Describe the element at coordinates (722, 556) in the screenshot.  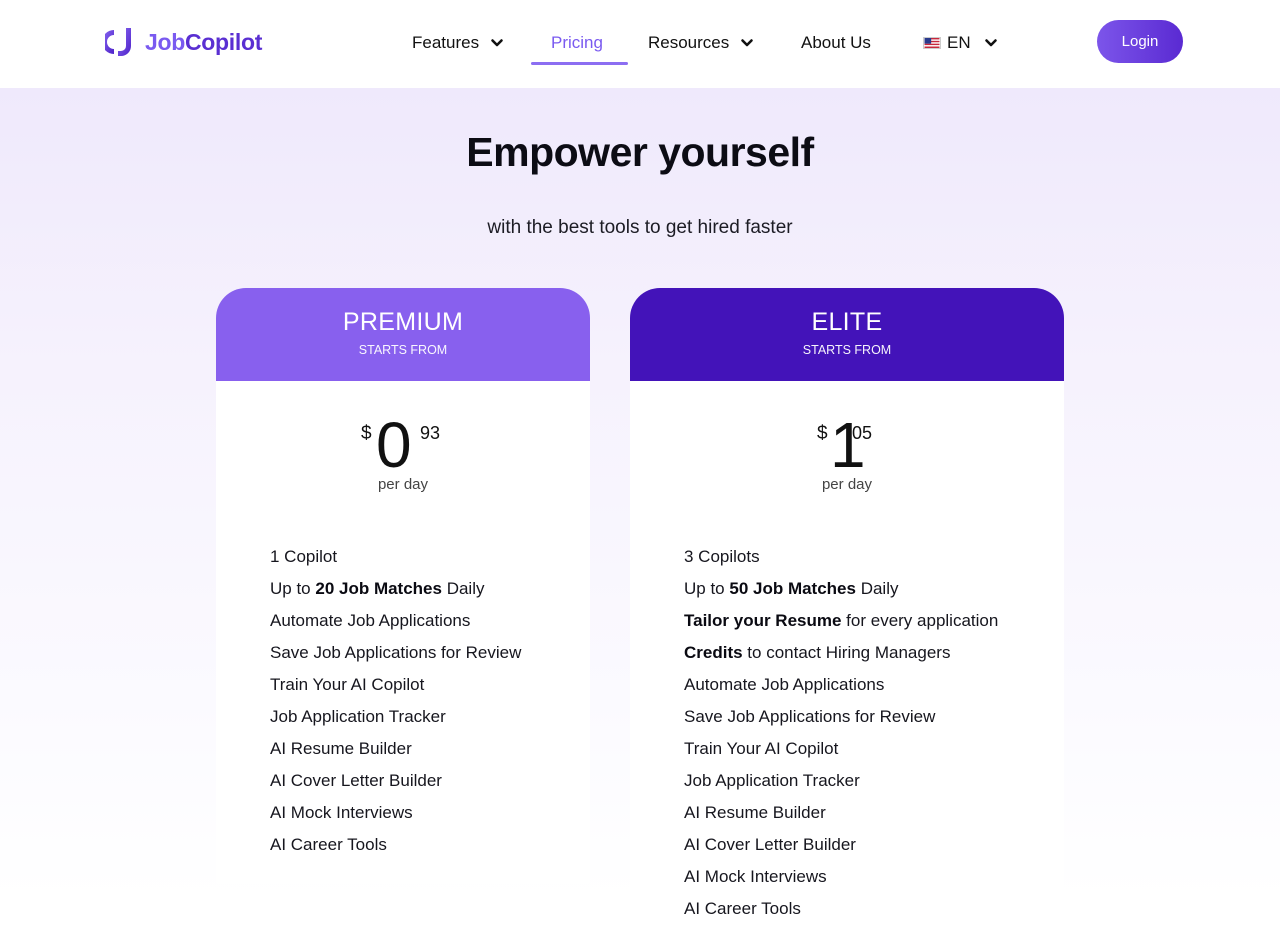
I see `feature-text: 3 Copilots` at that location.